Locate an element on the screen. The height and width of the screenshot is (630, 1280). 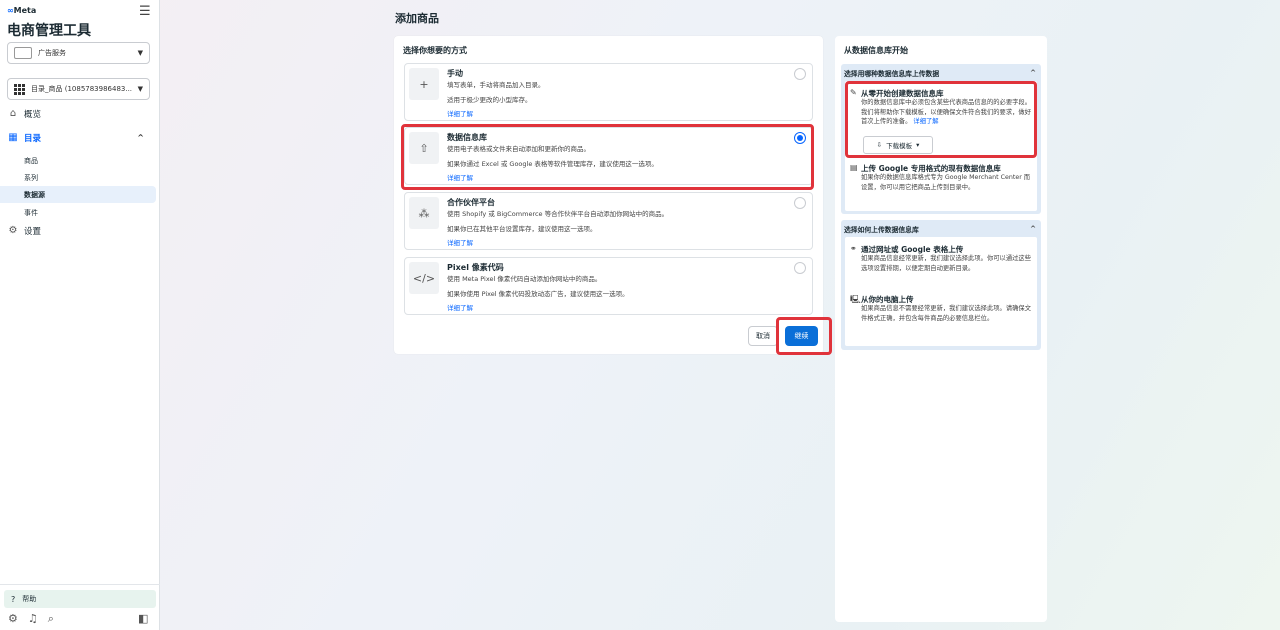
menu-icon: ☰ is located at coordinates (145, 11).